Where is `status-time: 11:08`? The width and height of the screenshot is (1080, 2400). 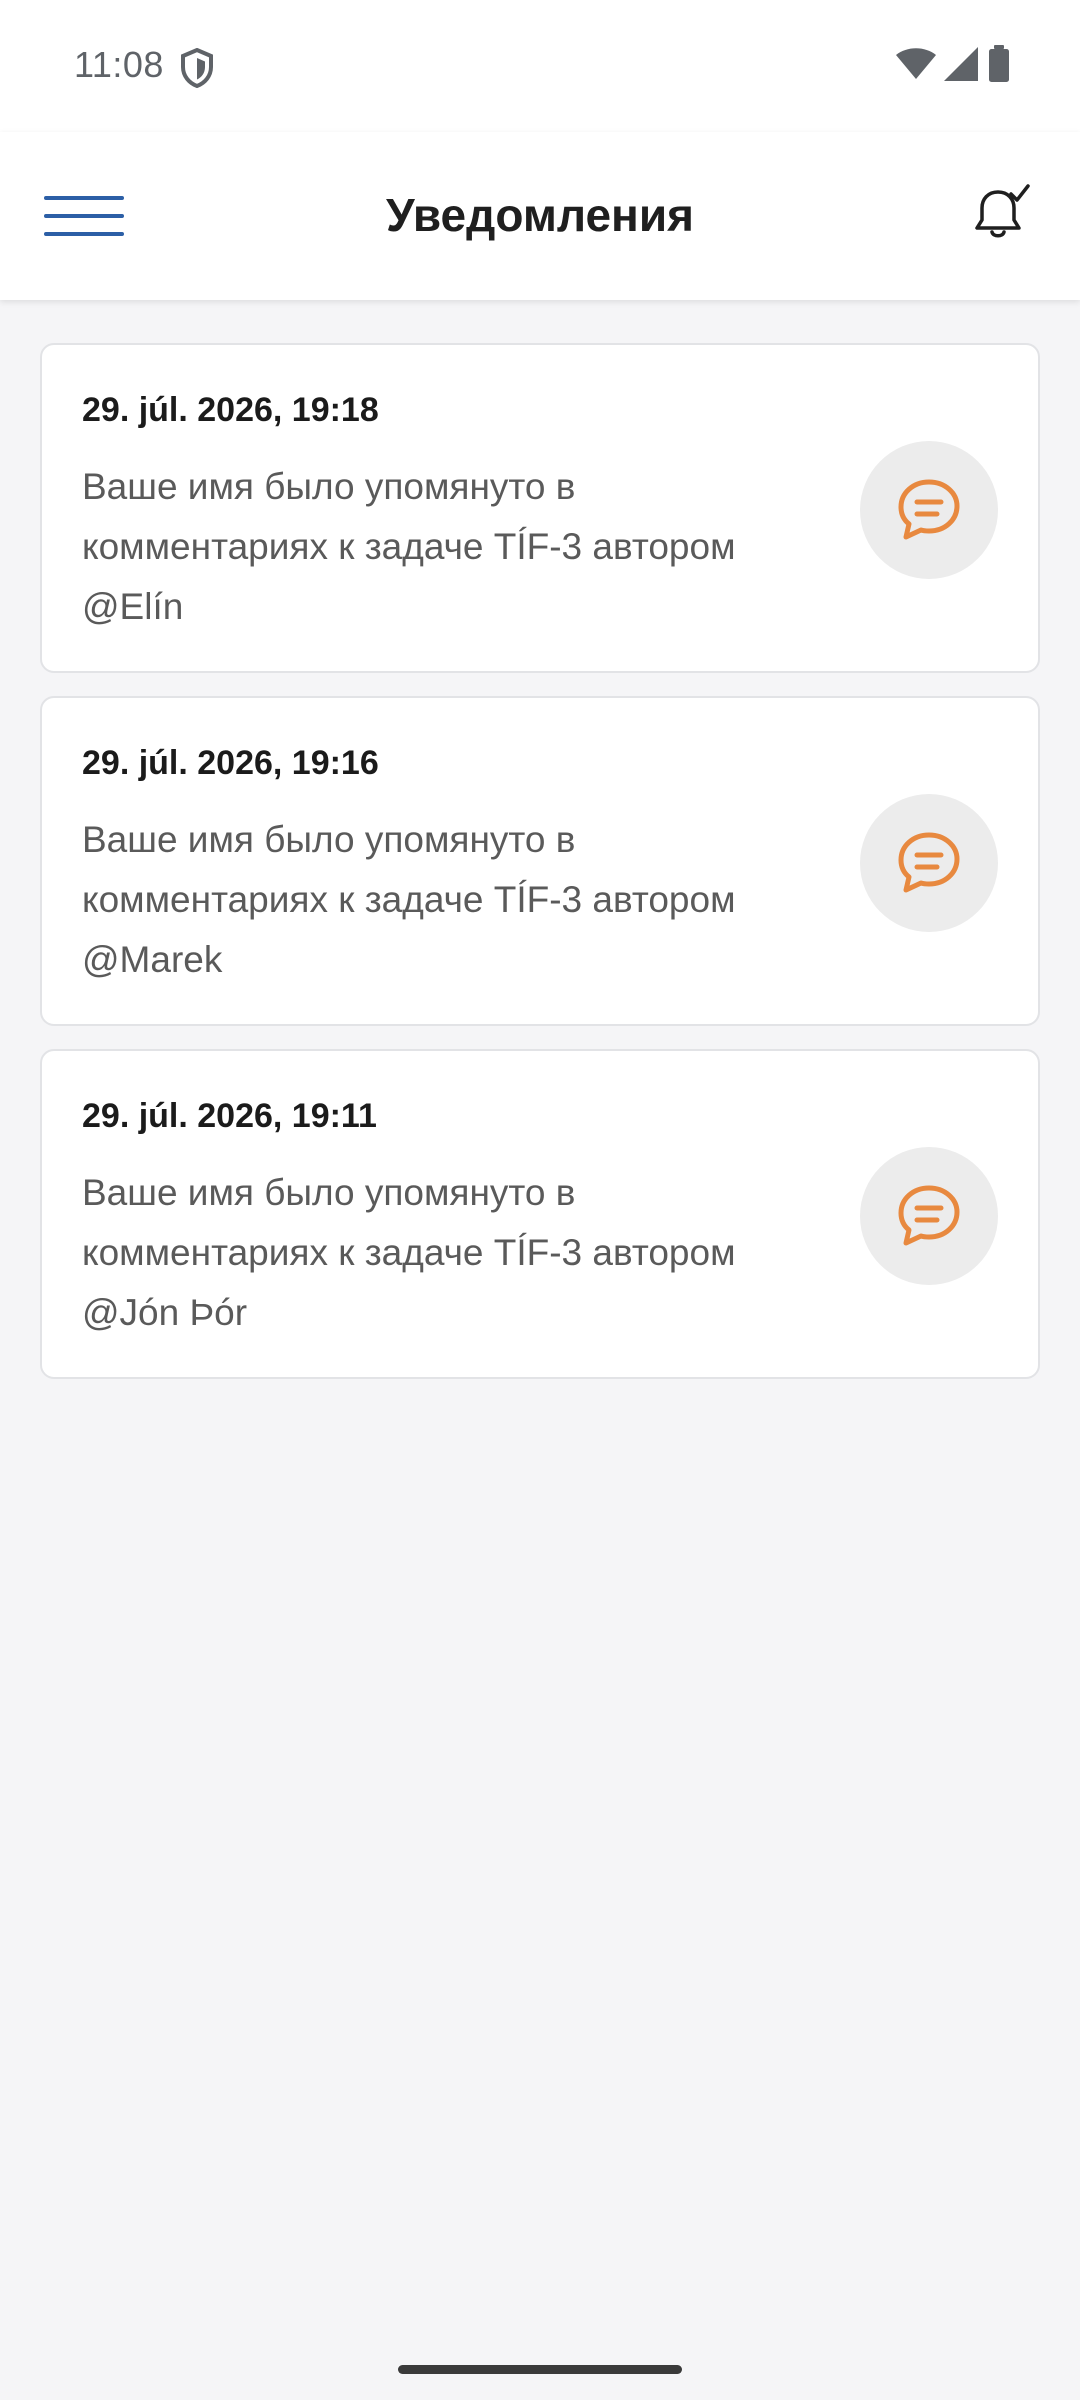 status-time: 11:08 is located at coordinates (119, 64).